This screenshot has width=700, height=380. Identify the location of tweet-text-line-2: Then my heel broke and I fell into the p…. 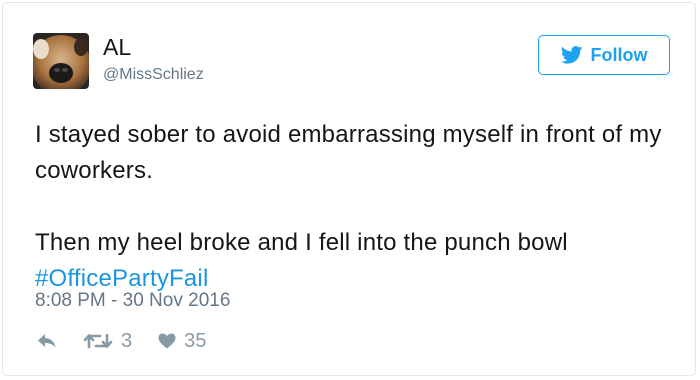
(301, 242).